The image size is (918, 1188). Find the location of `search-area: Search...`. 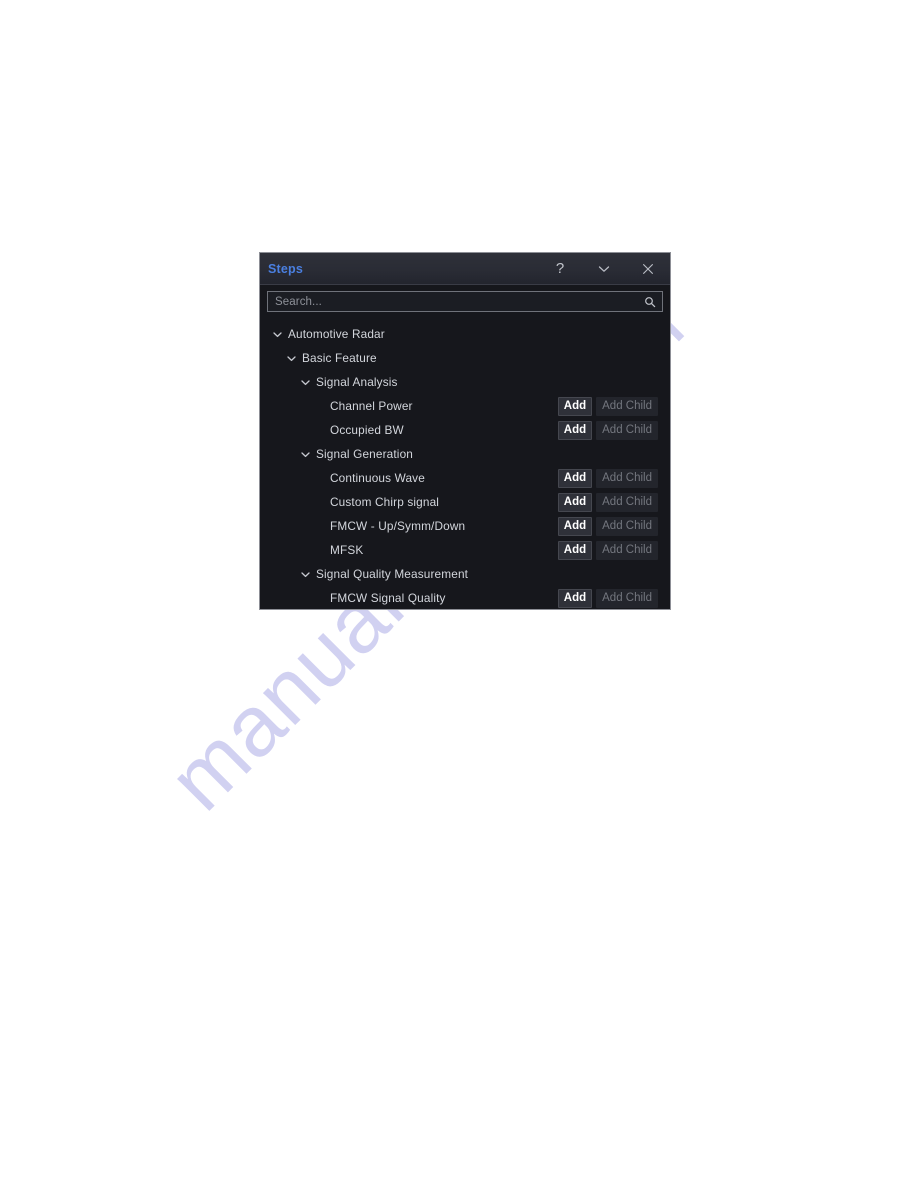

search-area: Search... is located at coordinates (465, 301).